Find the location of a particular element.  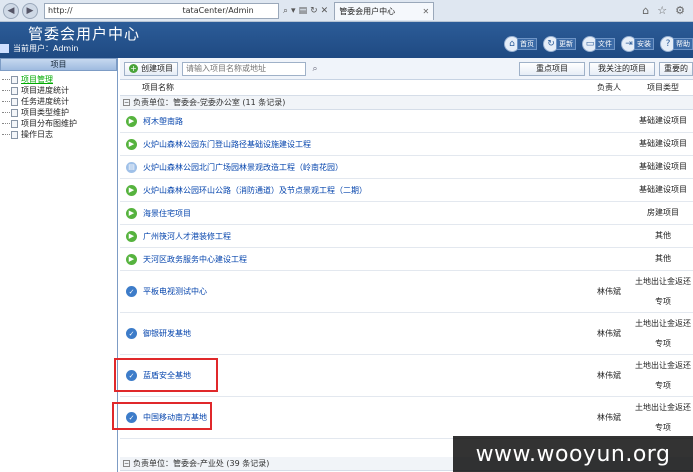

current-user: 当前用户：Admin is located at coordinates (39, 48).